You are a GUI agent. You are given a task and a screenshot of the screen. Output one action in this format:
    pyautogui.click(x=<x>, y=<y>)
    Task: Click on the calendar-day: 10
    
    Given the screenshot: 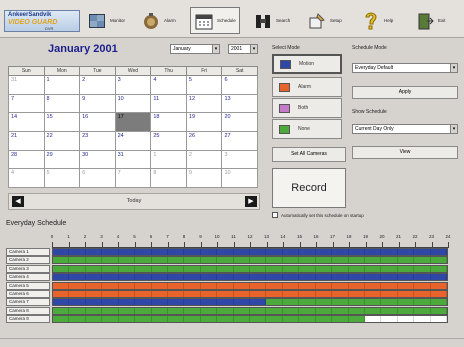 What is the action you would take?
    pyautogui.click(x=133, y=103)
    